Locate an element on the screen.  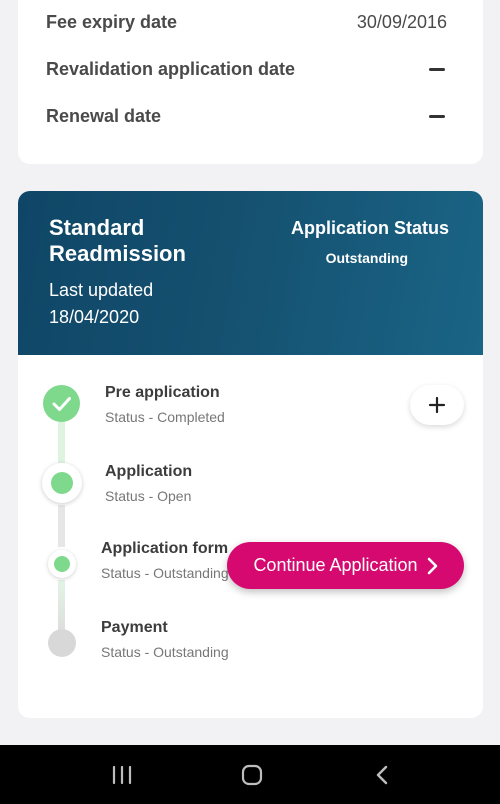
application-status-label: Application Status is located at coordinates (369, 228).